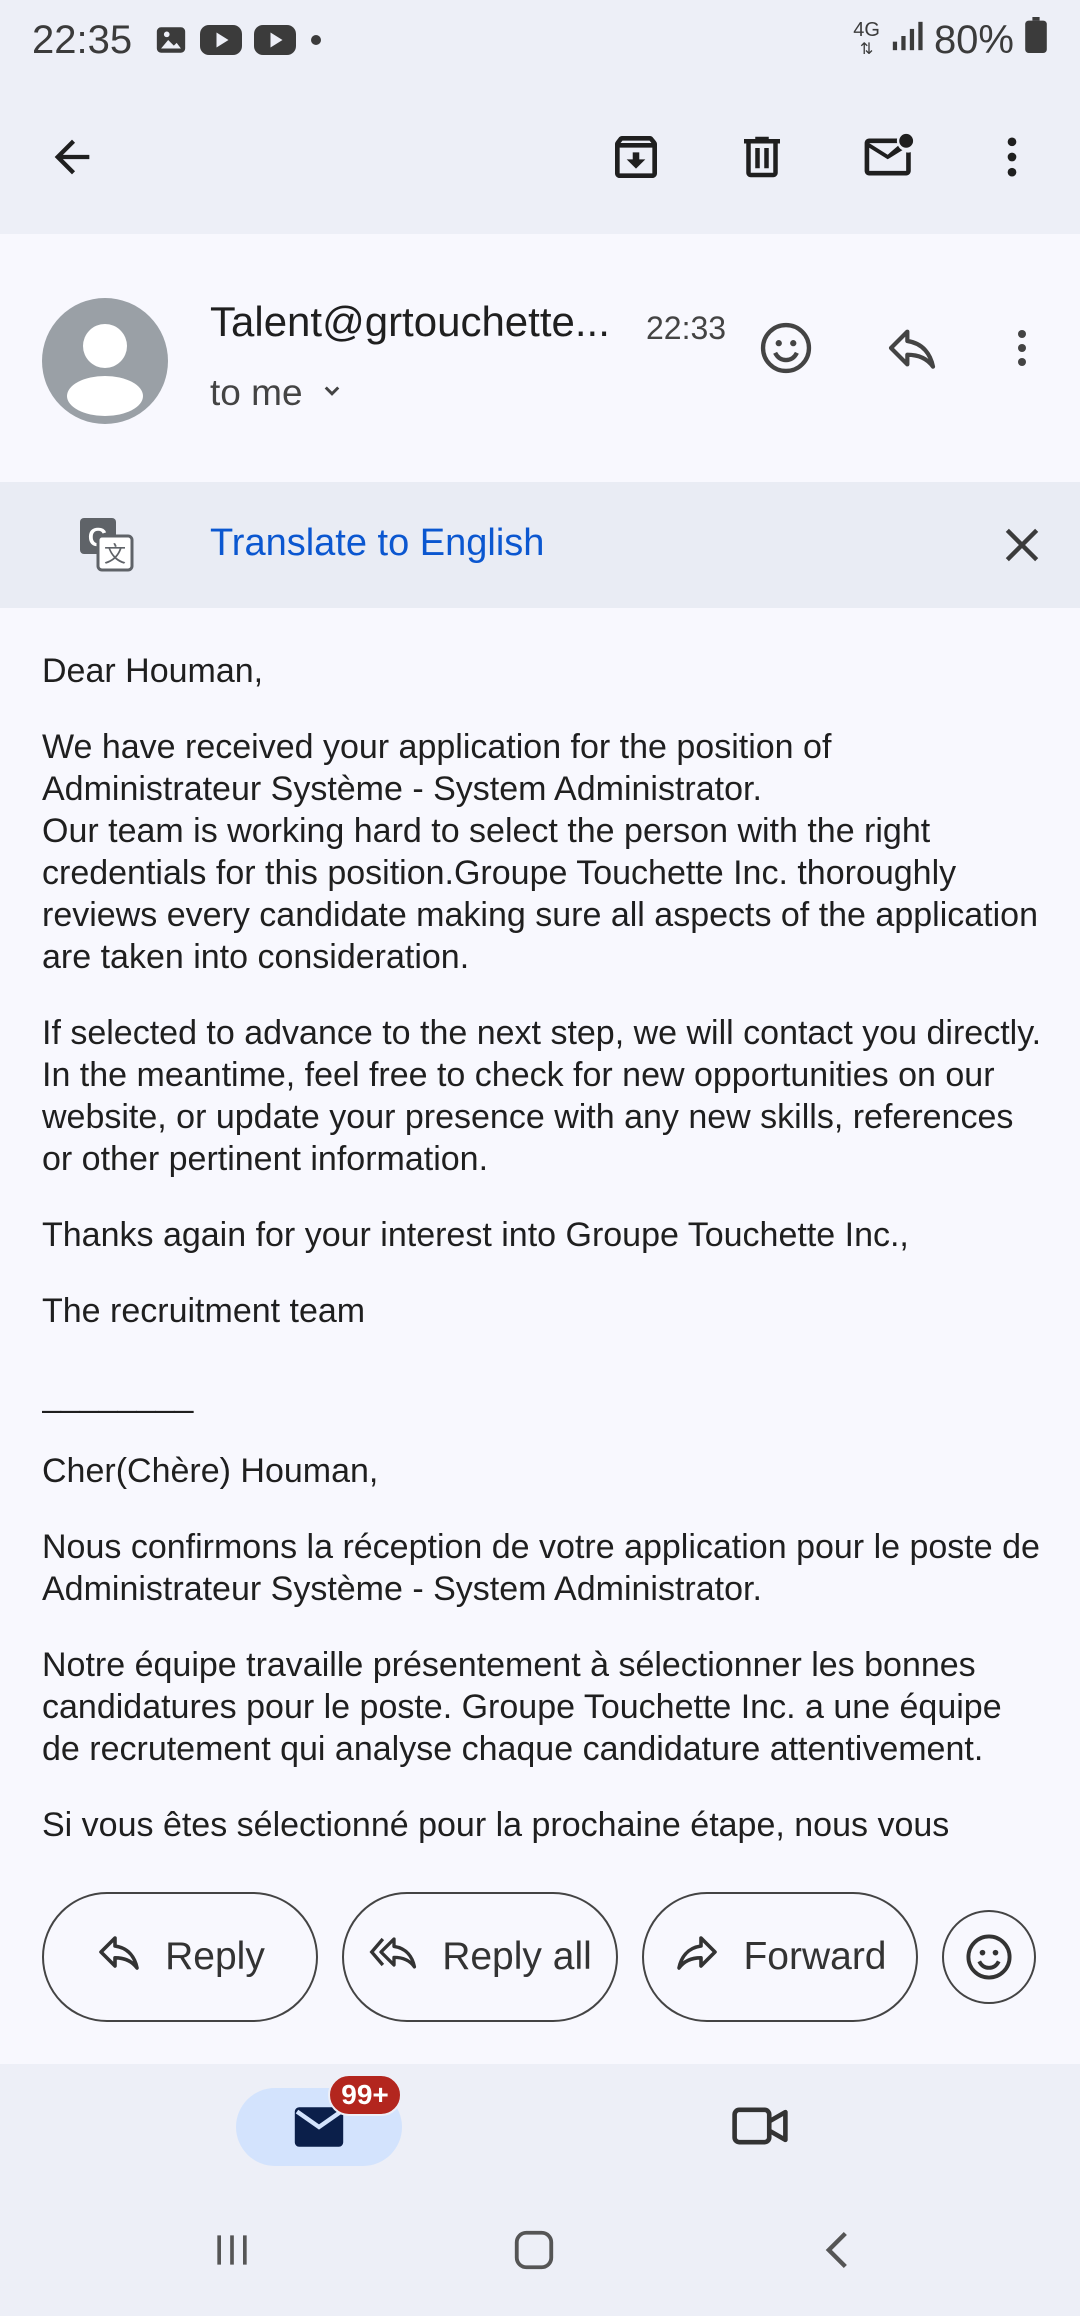 The image size is (1080, 2316). What do you see at coordinates (153, 671) in the screenshot?
I see `body-greeting: Dear Houman,` at bounding box center [153, 671].